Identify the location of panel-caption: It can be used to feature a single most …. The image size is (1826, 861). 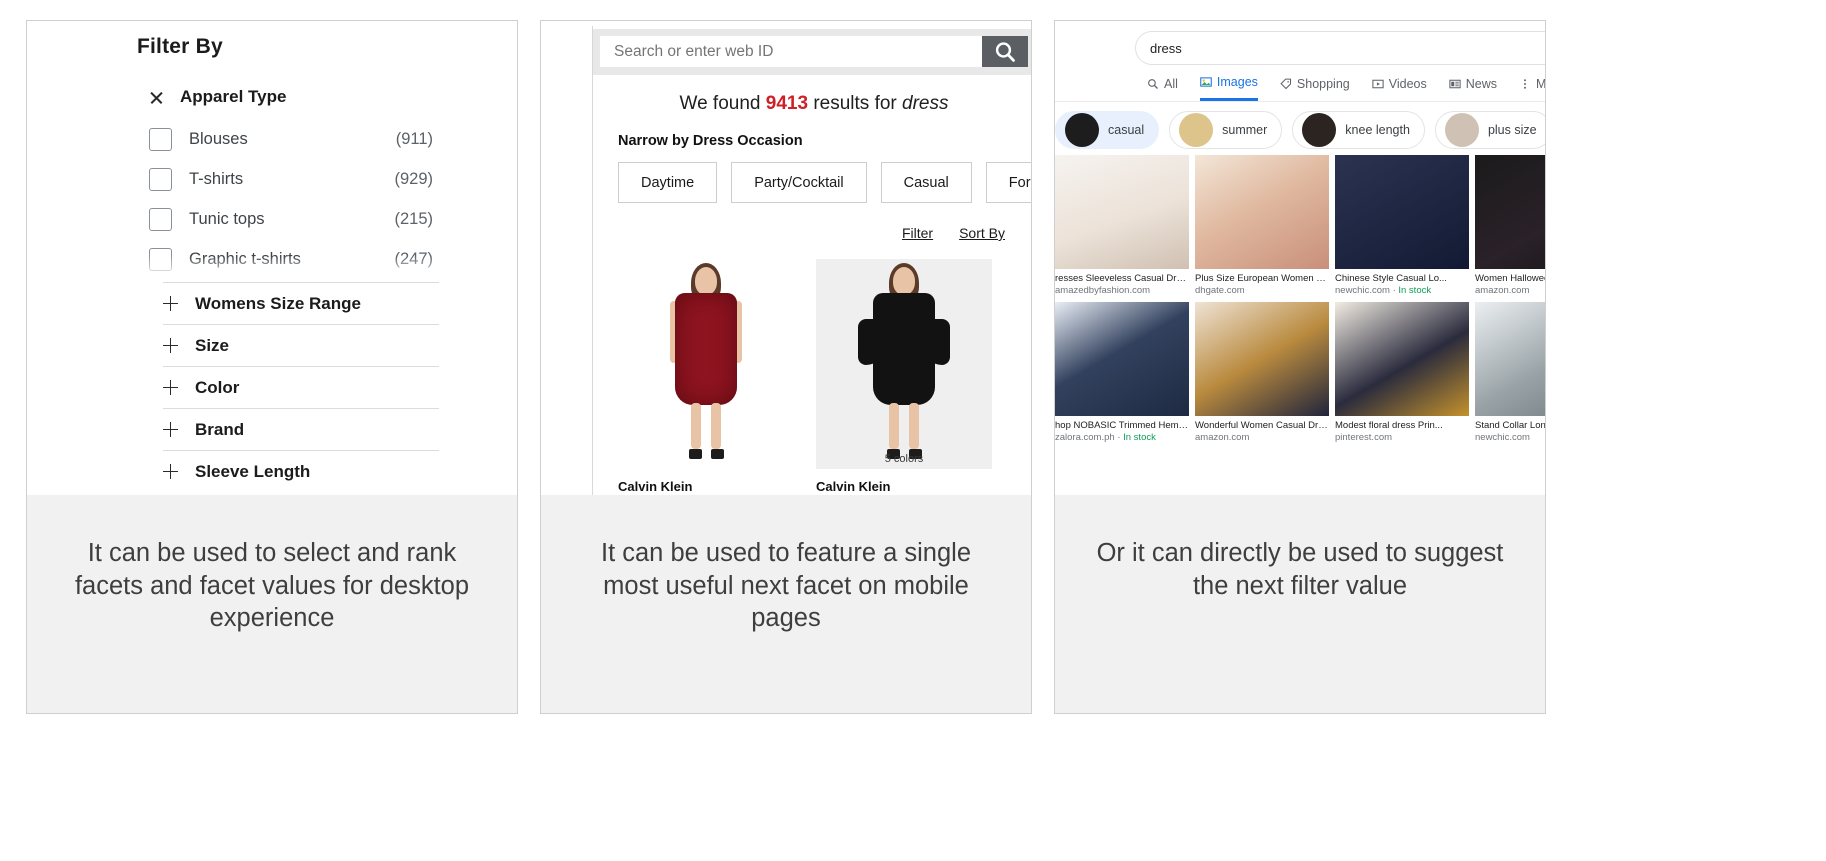
(786, 604).